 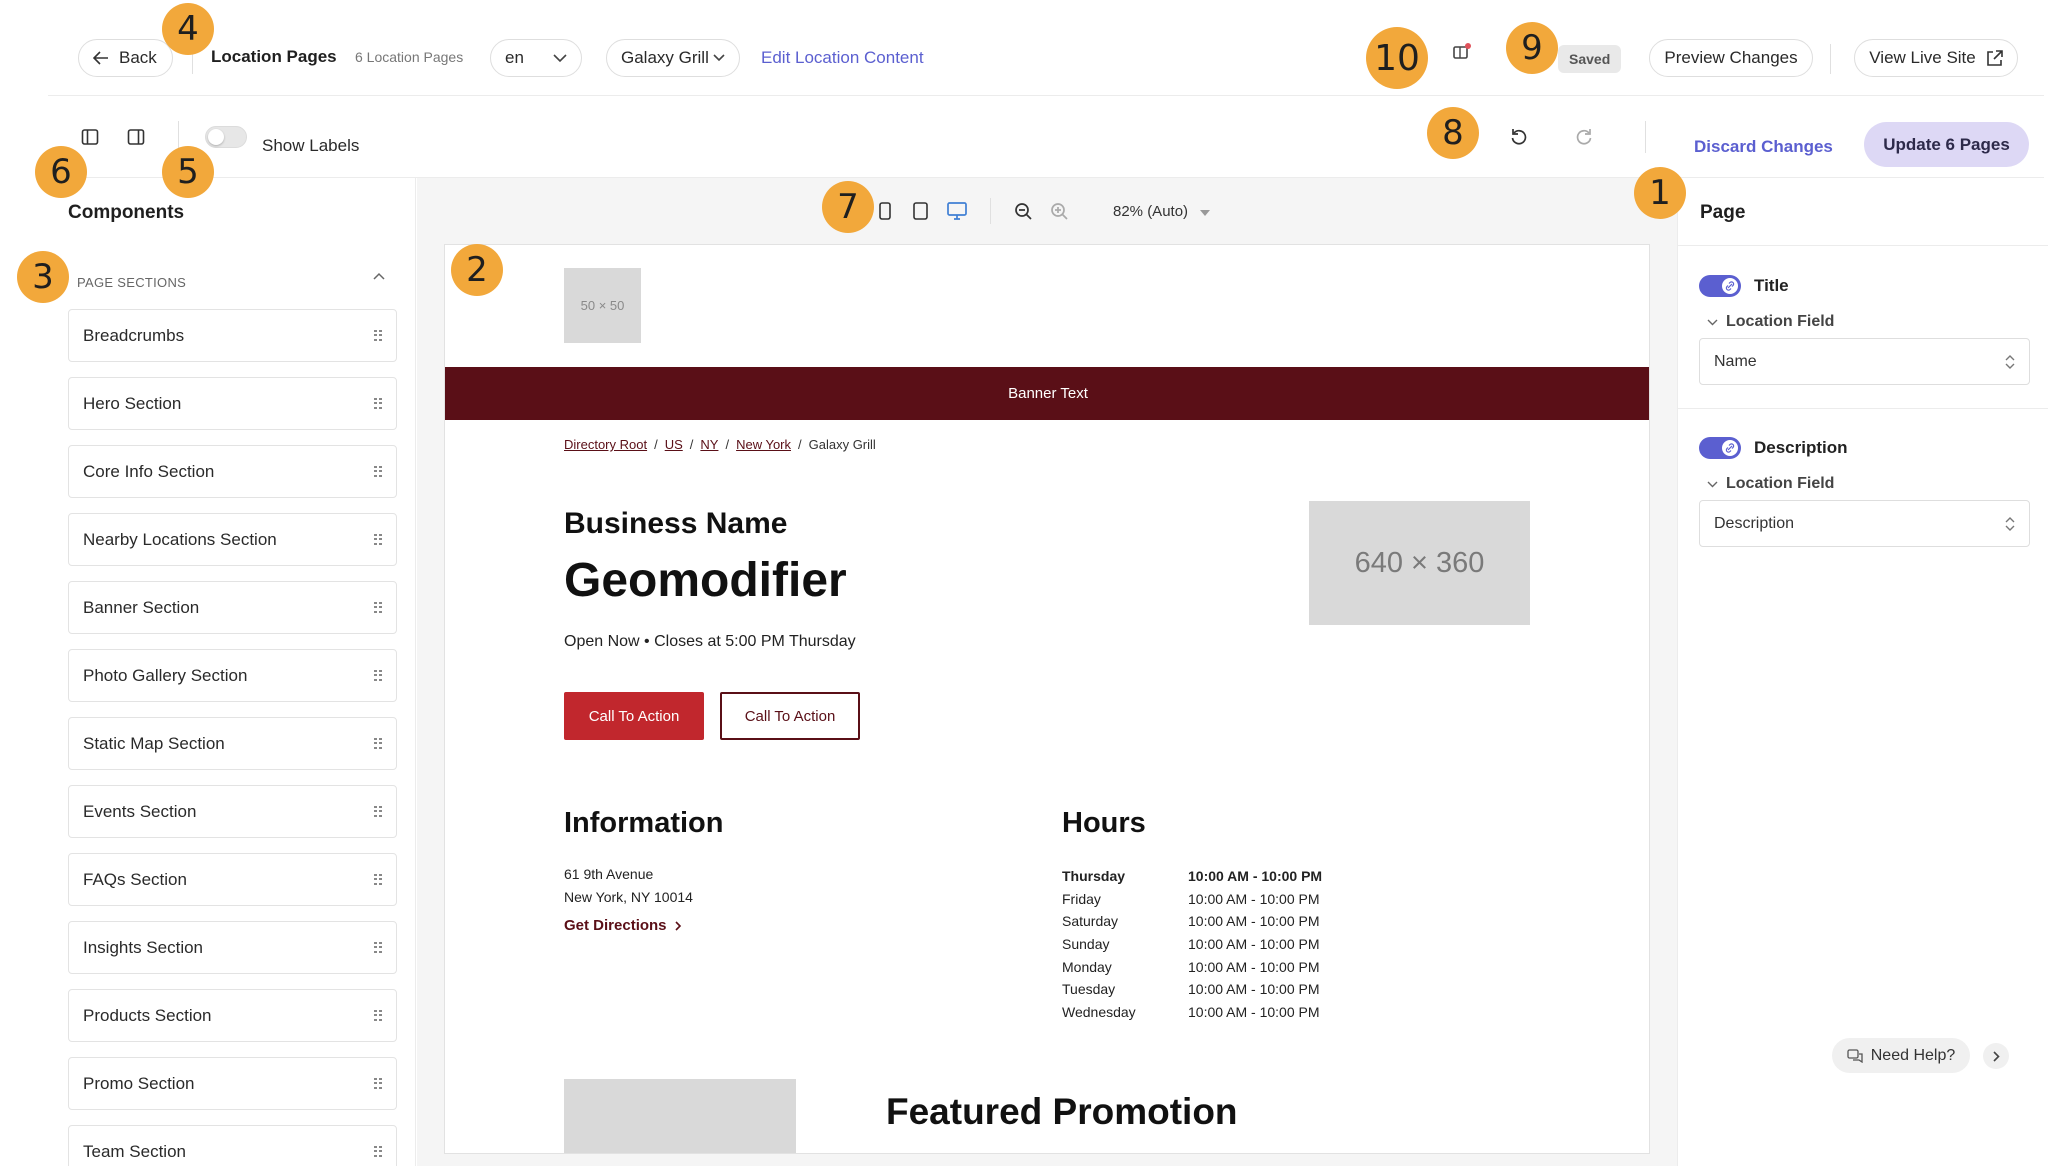 What do you see at coordinates (1059, 211) in the screenshot?
I see `zoom-in-button` at bounding box center [1059, 211].